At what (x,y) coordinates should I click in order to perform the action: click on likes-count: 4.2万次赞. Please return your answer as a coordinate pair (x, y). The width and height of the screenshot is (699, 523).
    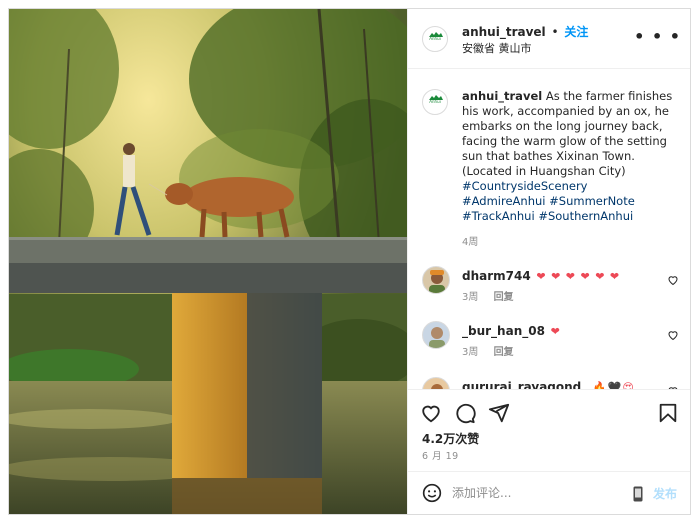
    Looking at the image, I should click on (450, 438).